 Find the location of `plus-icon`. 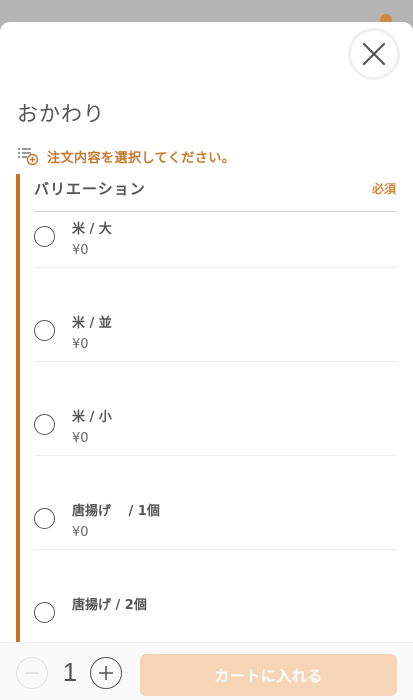

plus-icon is located at coordinates (106, 673).